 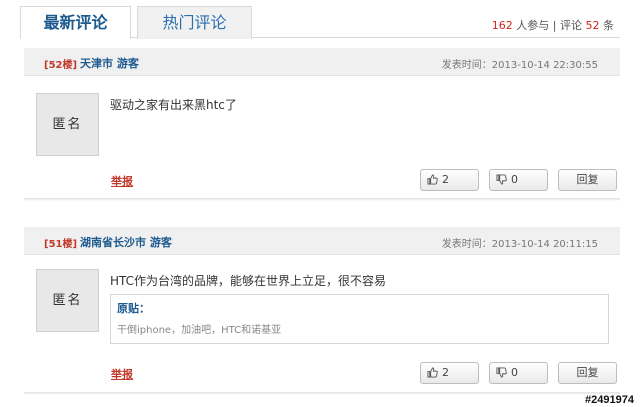 What do you see at coordinates (502, 25) in the screenshot?
I see `participant-count: 162` at bounding box center [502, 25].